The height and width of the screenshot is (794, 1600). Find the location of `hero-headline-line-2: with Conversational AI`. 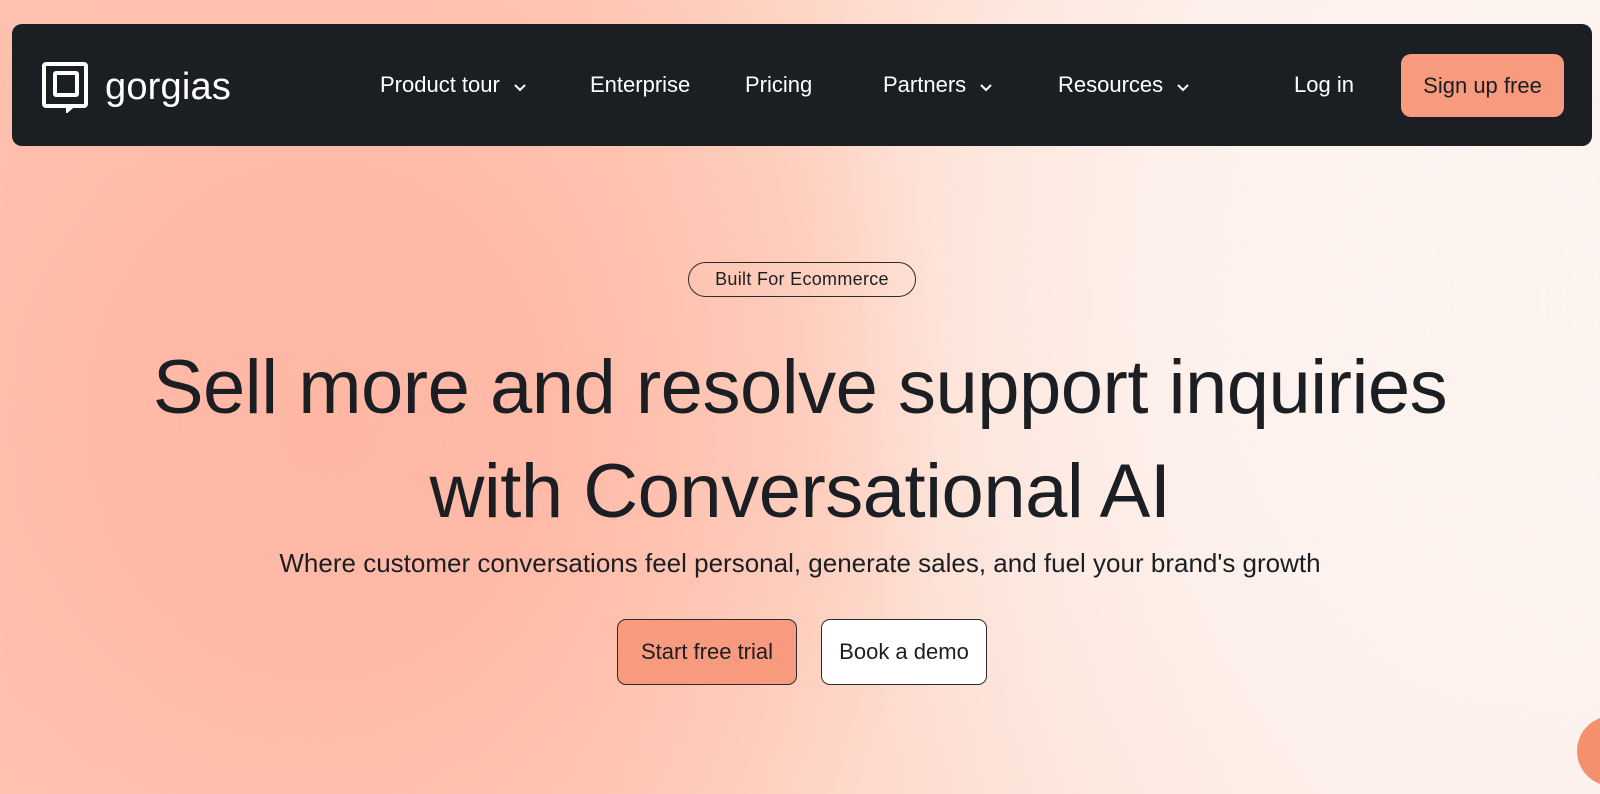

hero-headline-line-2: with Conversational AI is located at coordinates (800, 491).